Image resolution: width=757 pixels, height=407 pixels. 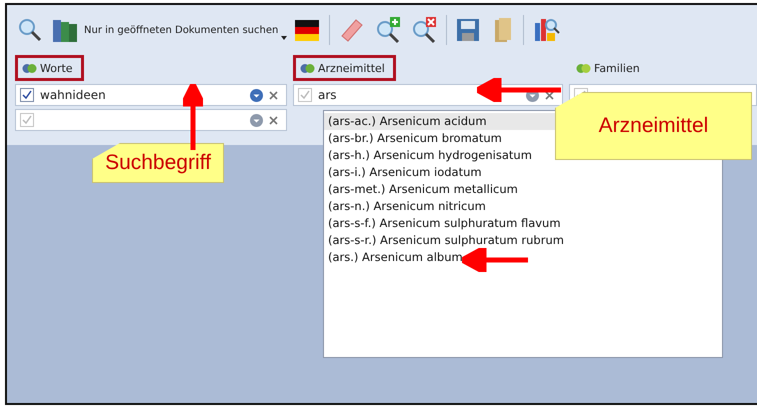 What do you see at coordinates (617, 68) in the screenshot?
I see `column-title: Familien` at bounding box center [617, 68].